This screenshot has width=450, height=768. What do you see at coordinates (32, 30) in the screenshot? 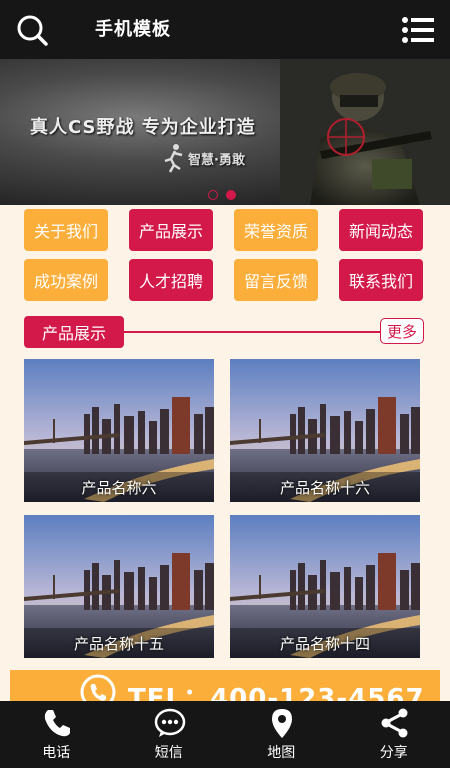
I see `search-icon` at bounding box center [32, 30].